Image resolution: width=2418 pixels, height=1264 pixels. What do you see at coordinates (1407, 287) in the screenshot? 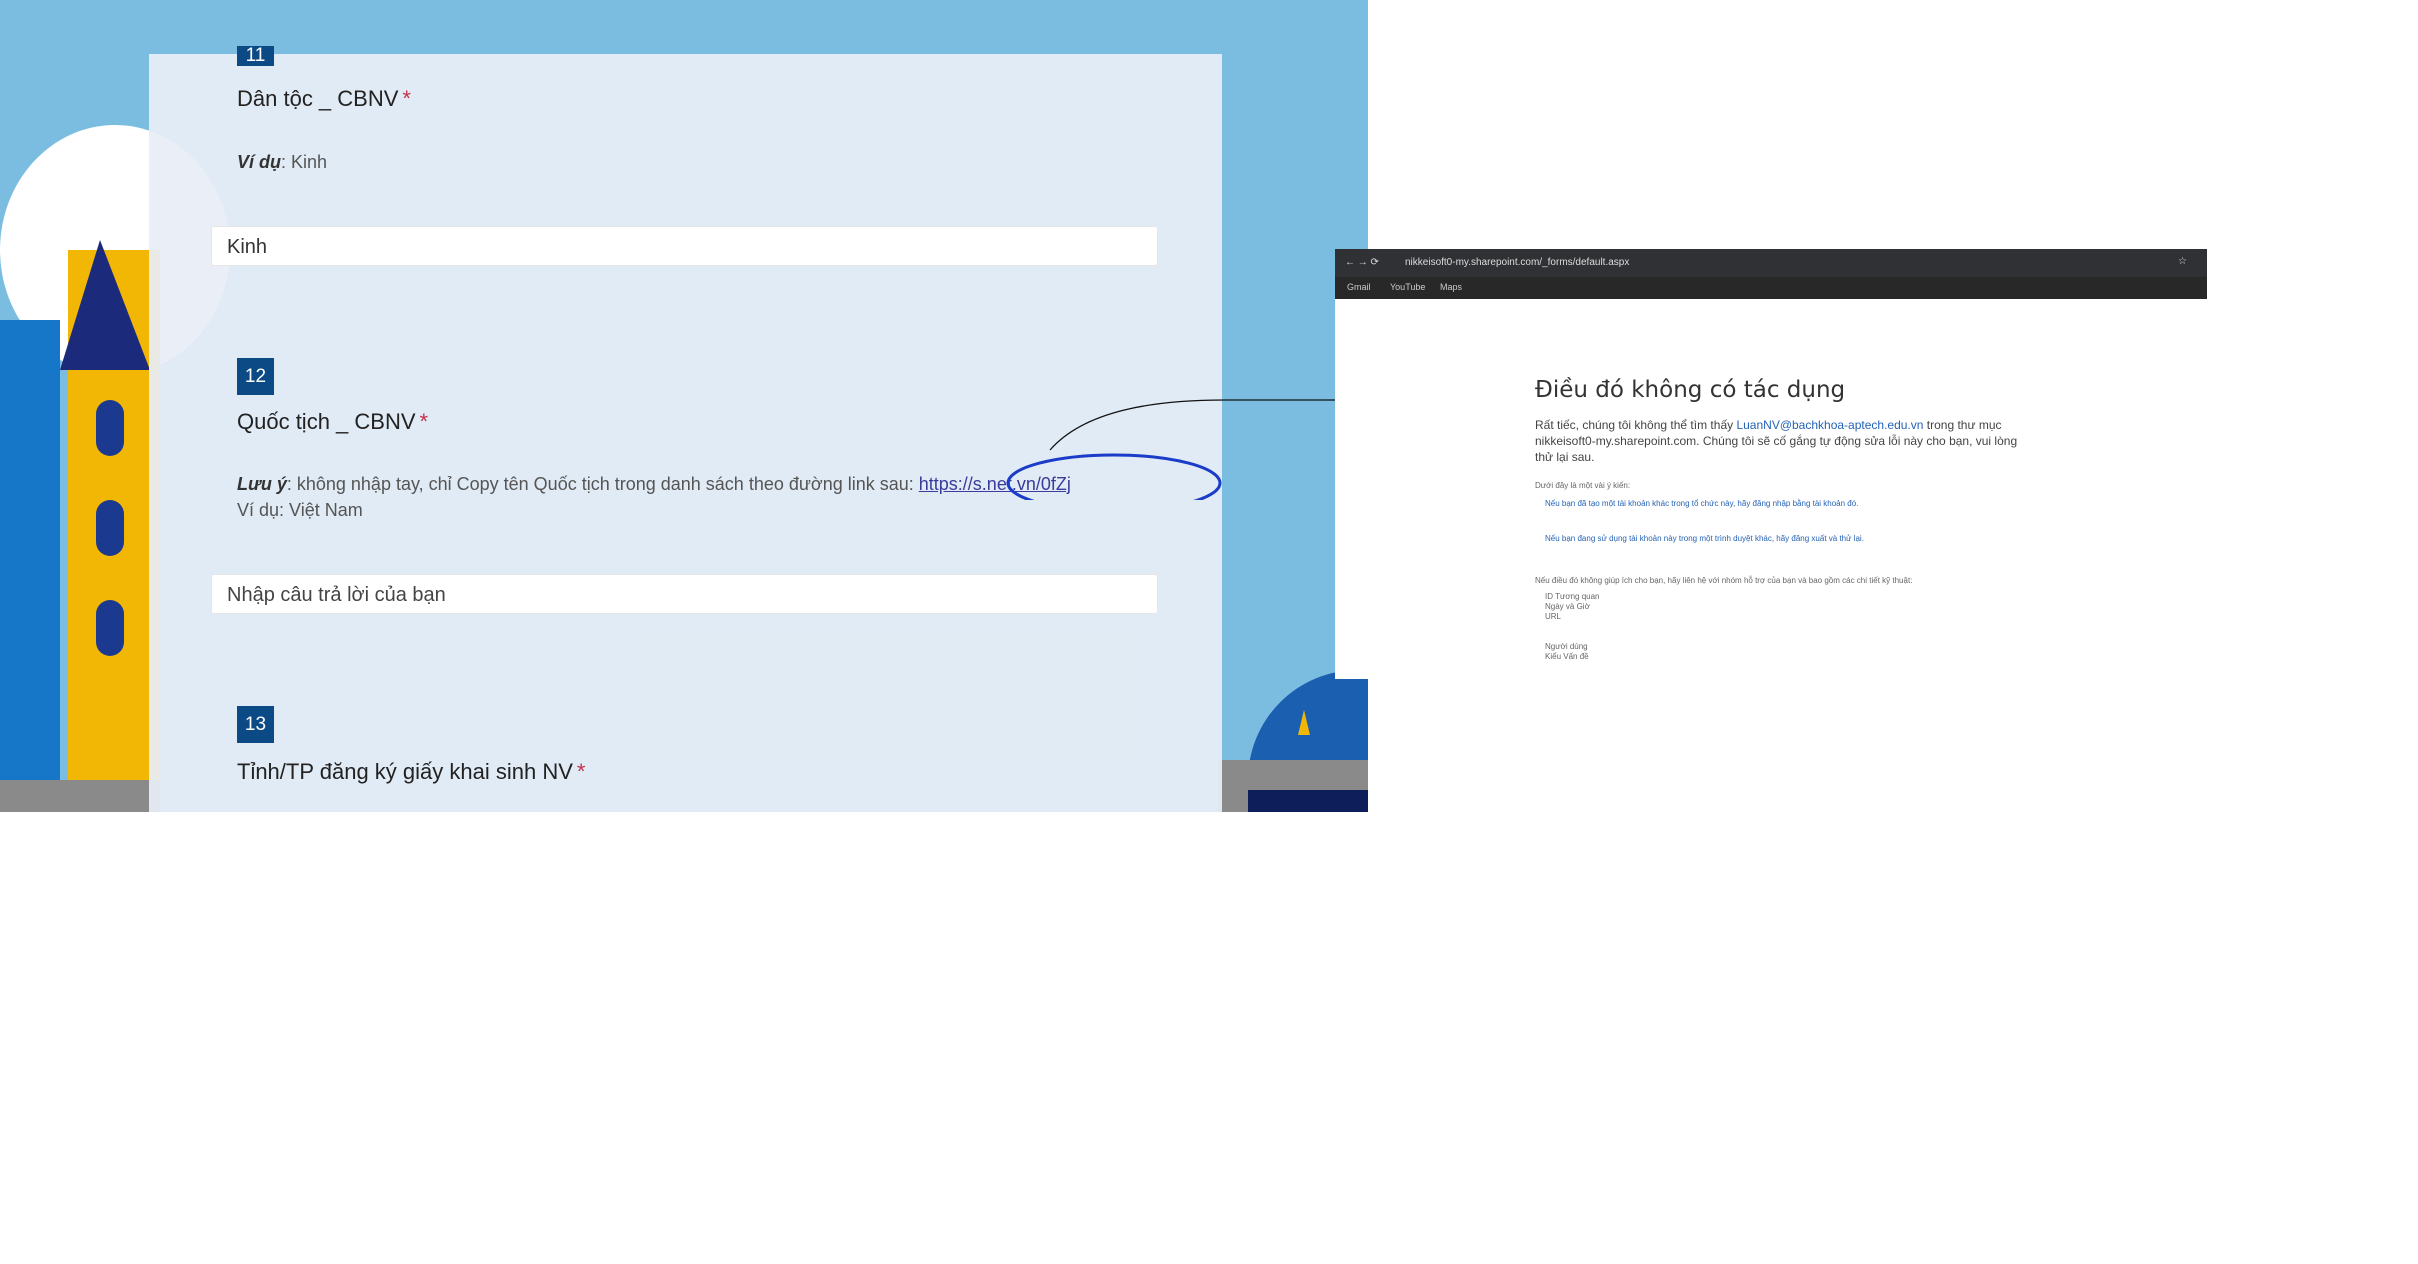
I see `bookmark-youtube: YouTube` at bounding box center [1407, 287].